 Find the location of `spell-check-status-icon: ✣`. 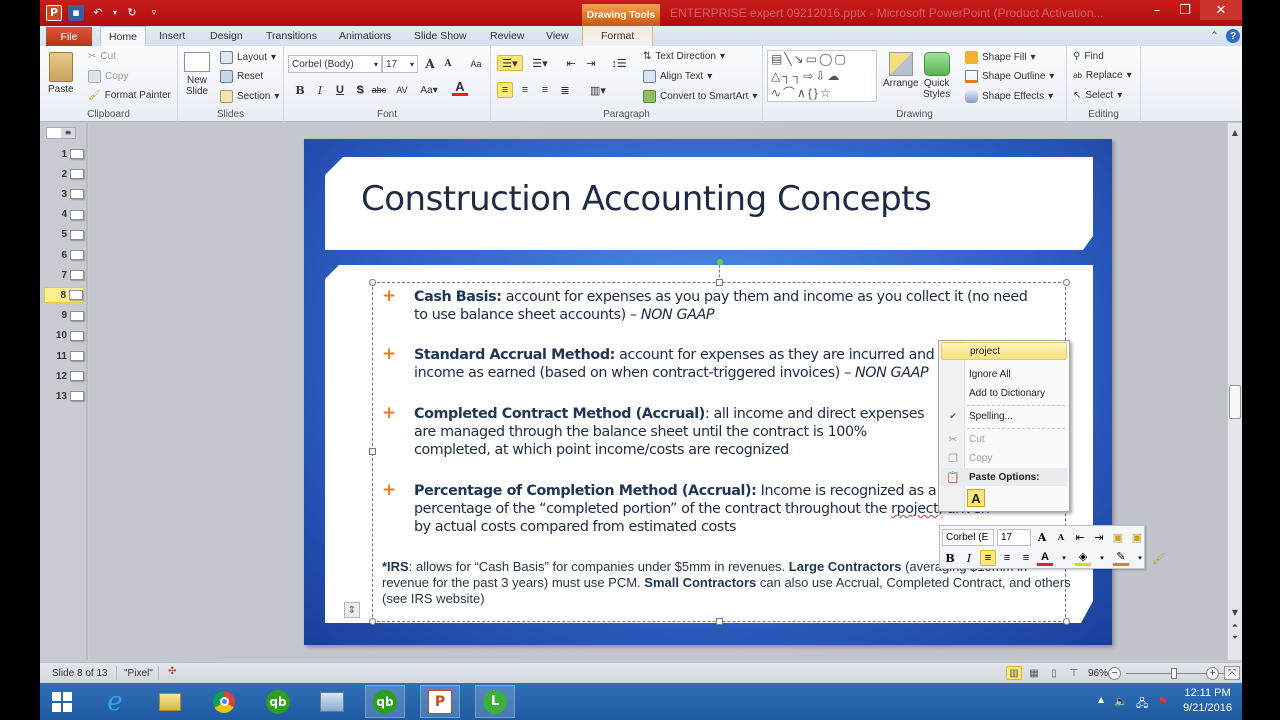

spell-check-status-icon: ✣ is located at coordinates (172, 671).